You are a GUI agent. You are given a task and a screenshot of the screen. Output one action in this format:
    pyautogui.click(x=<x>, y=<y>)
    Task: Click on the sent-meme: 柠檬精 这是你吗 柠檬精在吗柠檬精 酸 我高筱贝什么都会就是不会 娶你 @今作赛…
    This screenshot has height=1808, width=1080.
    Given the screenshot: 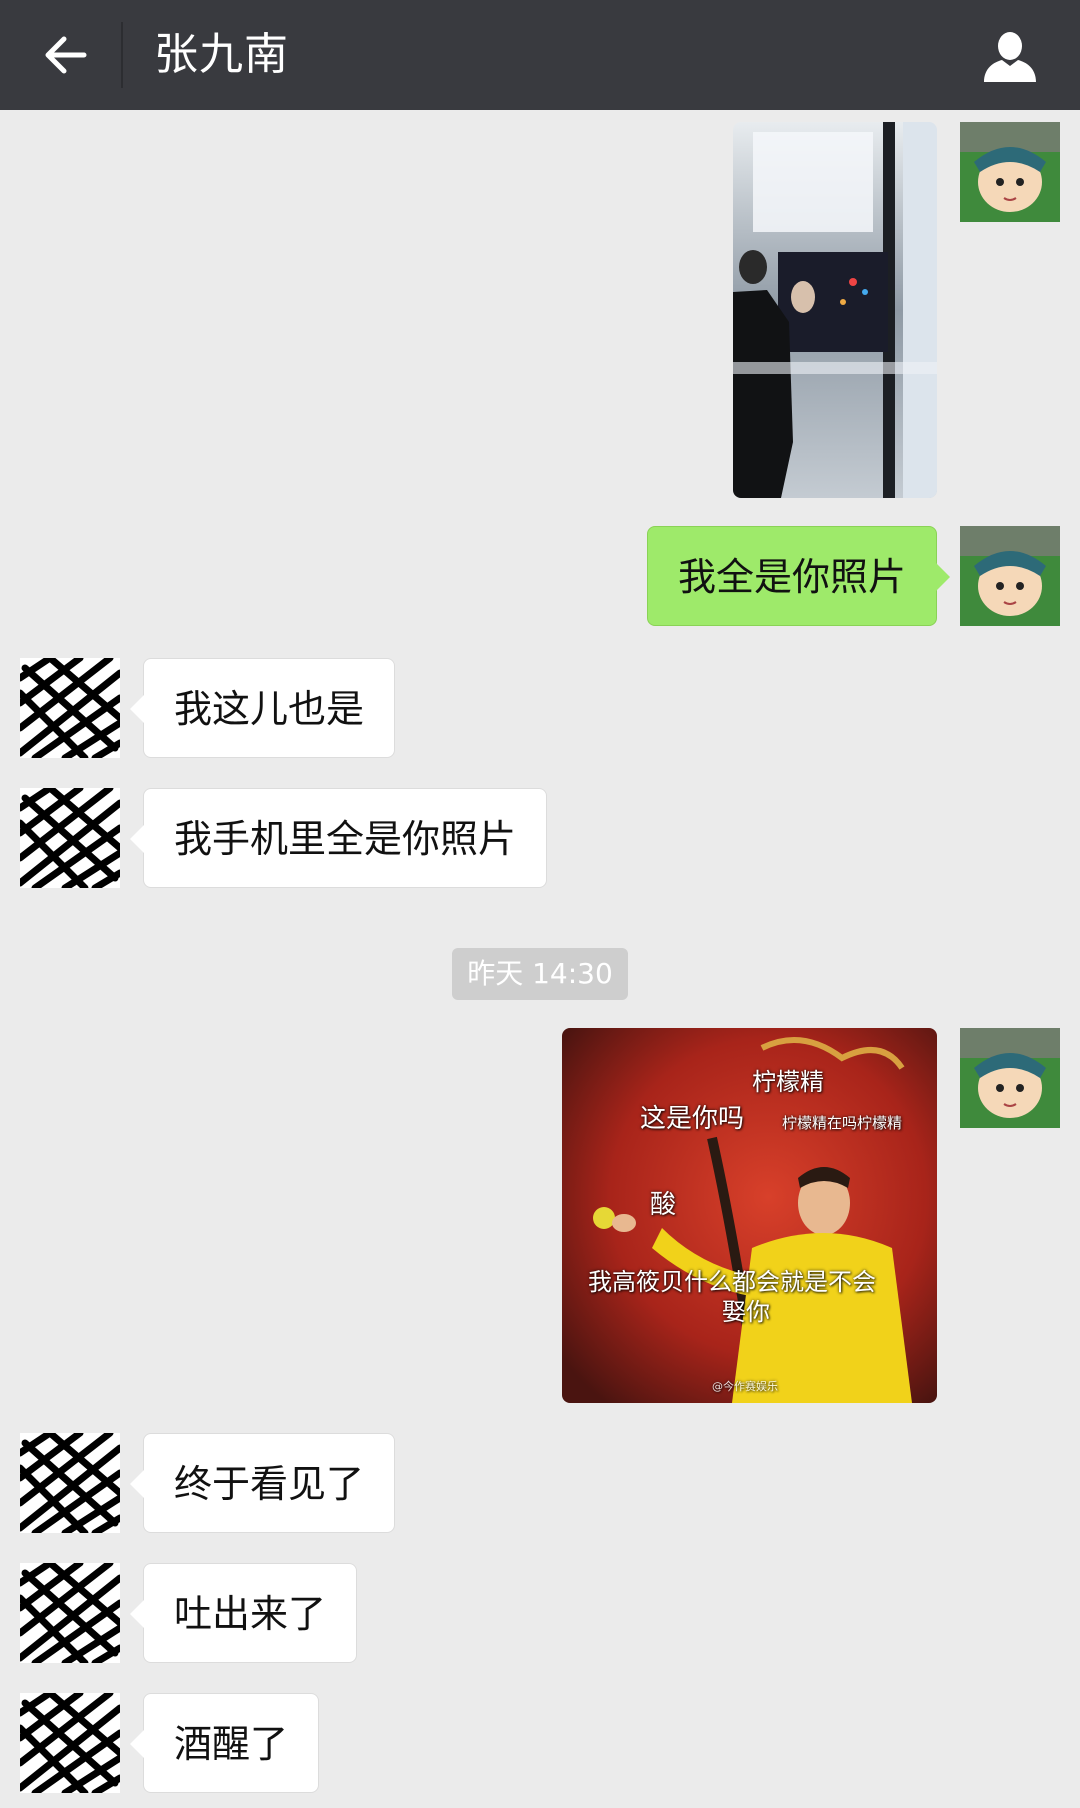 What is the action you would take?
    pyautogui.click(x=749, y=1215)
    